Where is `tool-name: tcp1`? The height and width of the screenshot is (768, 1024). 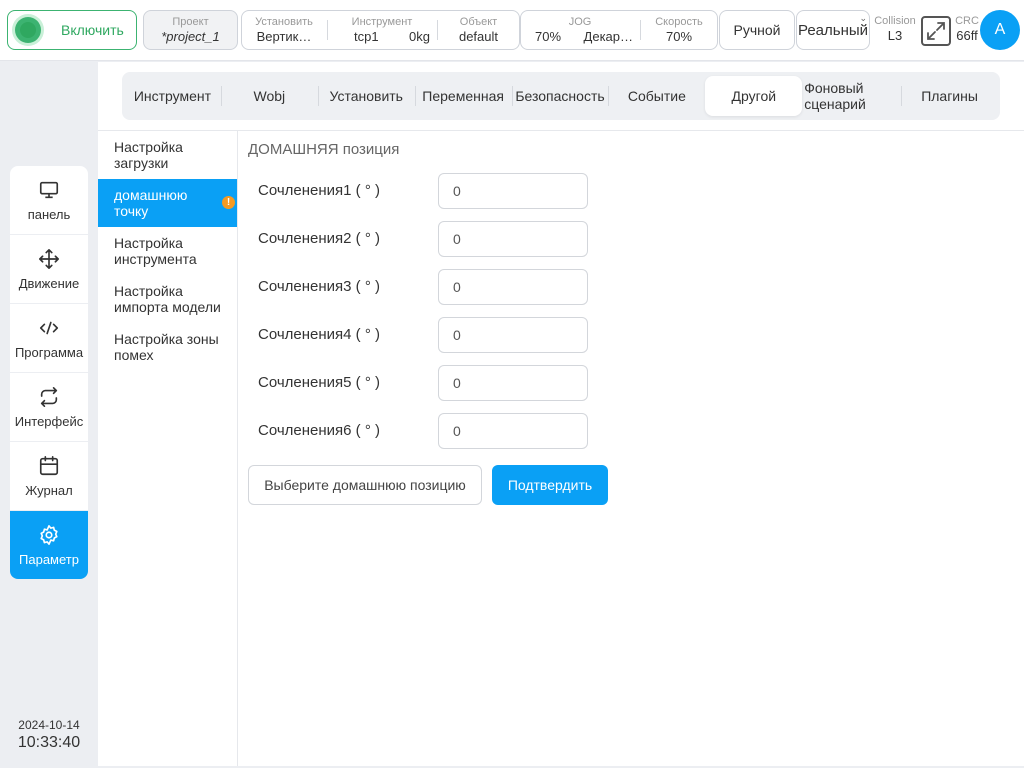
tool-name: tcp1 is located at coordinates (366, 36).